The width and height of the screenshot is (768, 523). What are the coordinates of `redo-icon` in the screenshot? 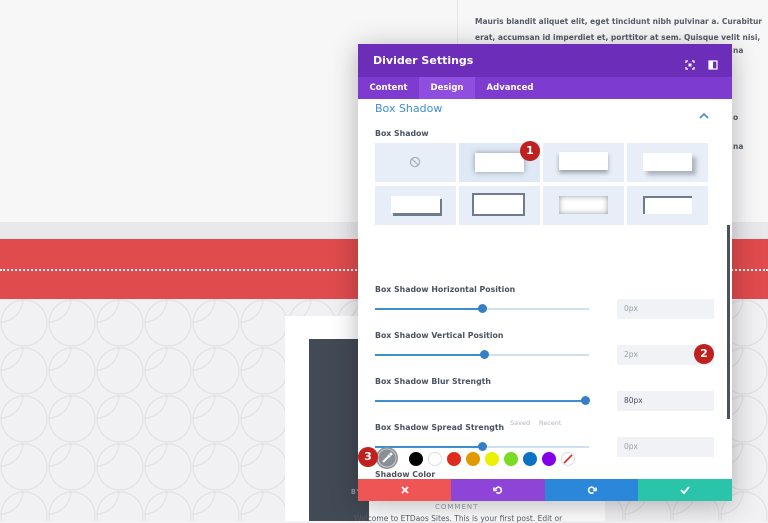 It's located at (592, 490).